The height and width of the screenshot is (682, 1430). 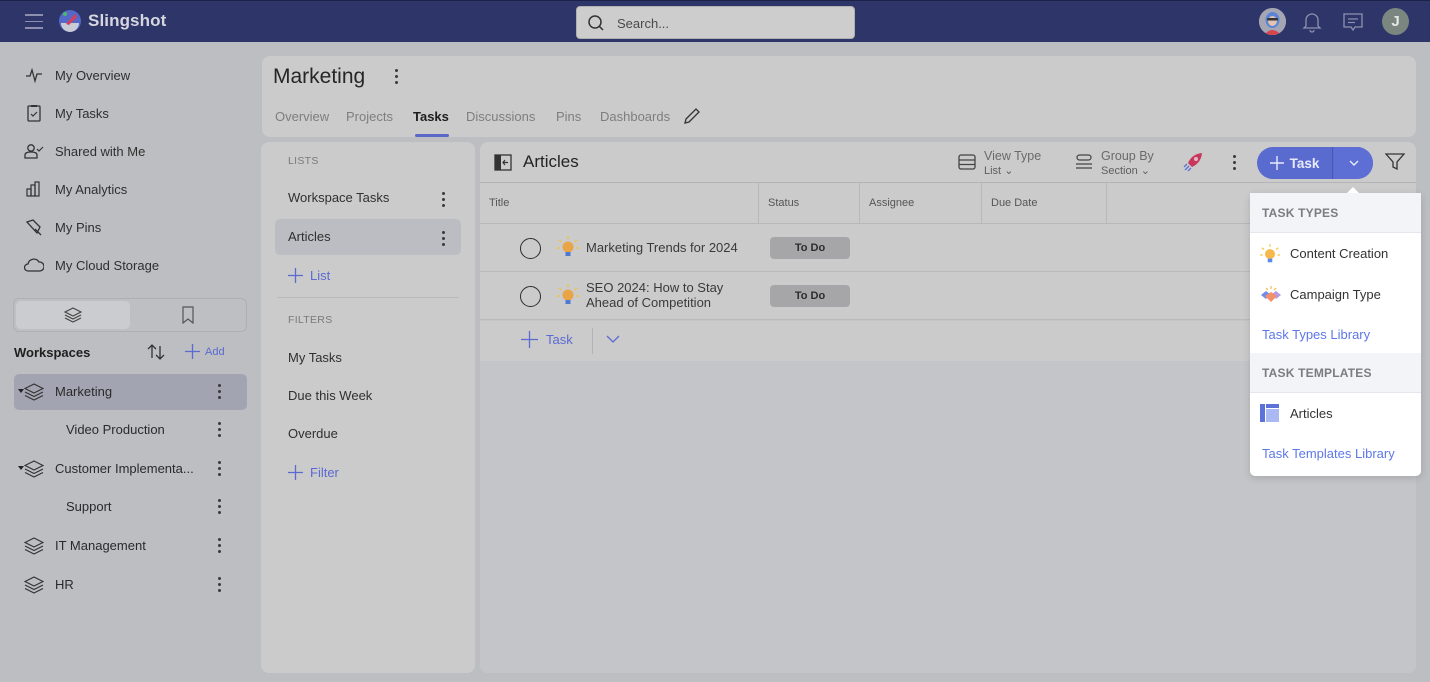 What do you see at coordinates (809, 203) in the screenshot?
I see `column-header-status: Status` at bounding box center [809, 203].